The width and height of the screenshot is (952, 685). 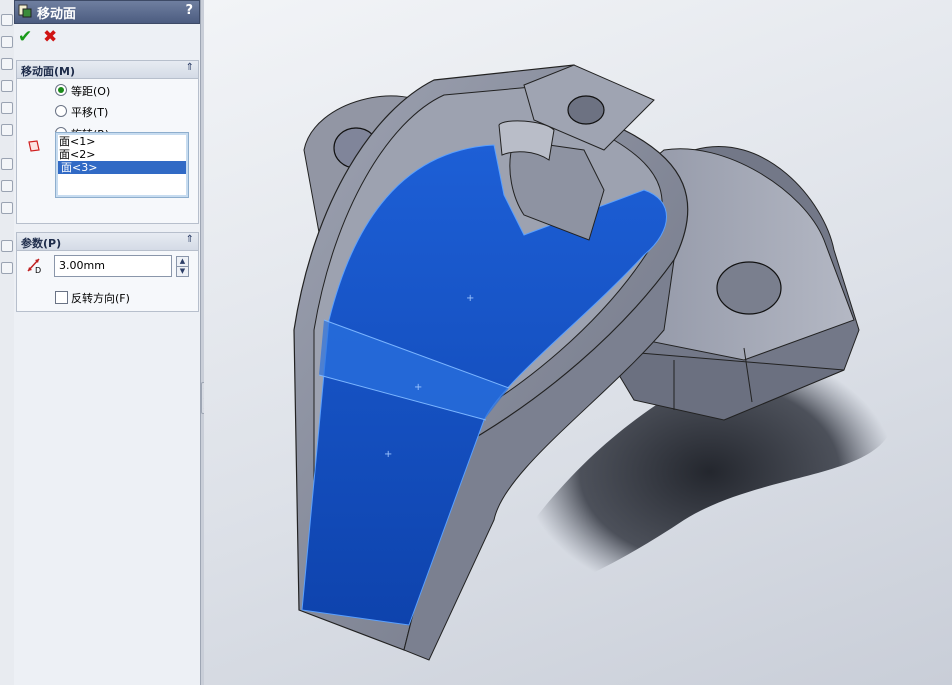 I want to click on feature-tree-strip, so click(x=7, y=342).